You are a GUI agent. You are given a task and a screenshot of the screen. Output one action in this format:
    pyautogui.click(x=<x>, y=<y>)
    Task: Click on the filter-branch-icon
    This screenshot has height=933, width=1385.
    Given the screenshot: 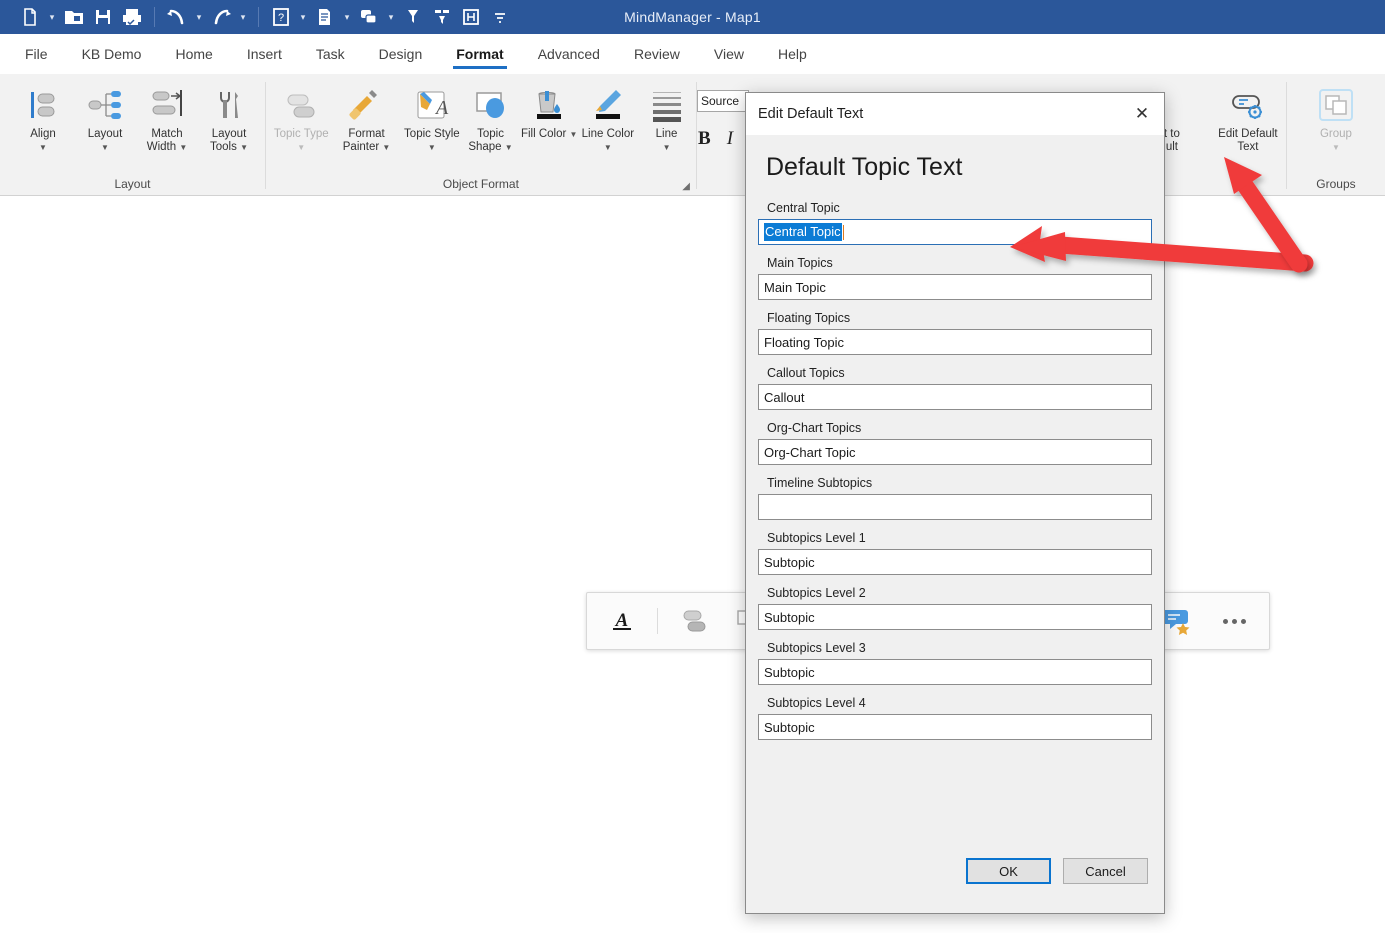 What is the action you would take?
    pyautogui.click(x=442, y=17)
    